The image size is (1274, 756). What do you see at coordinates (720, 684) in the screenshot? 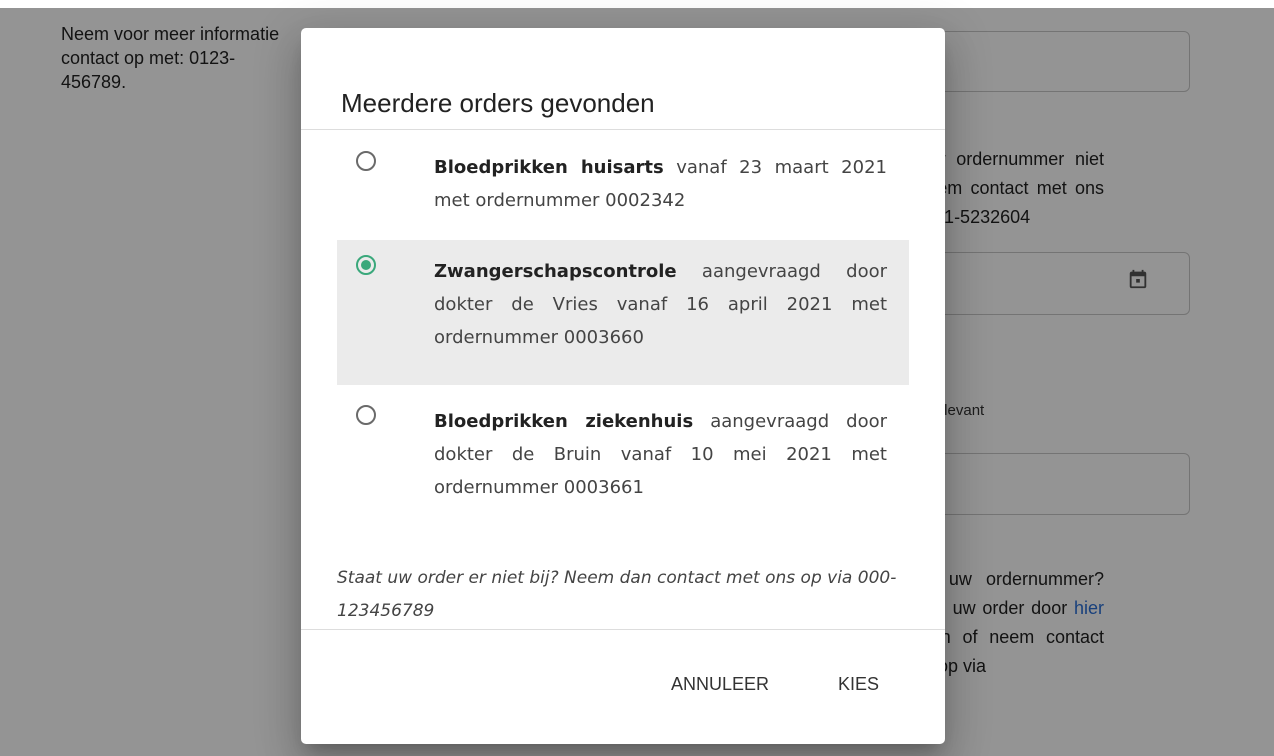
I see `cancel-button: ANNULEER` at bounding box center [720, 684].